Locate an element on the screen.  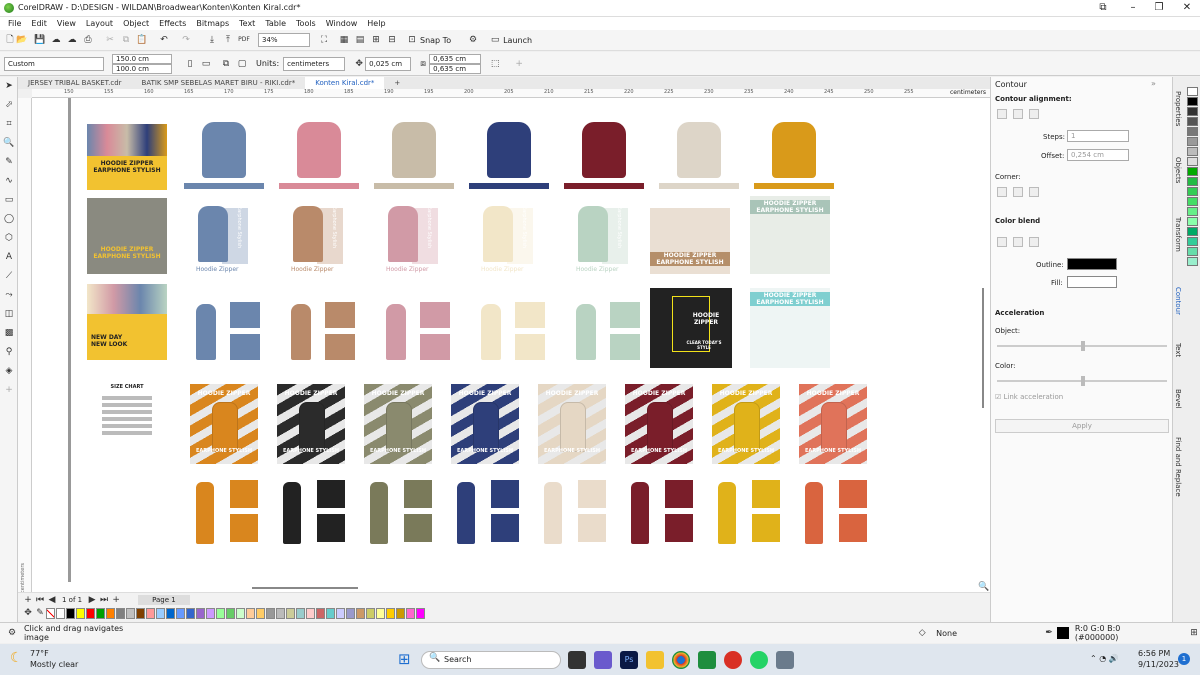
outline-color-picker is located at coordinates (1092, 264).